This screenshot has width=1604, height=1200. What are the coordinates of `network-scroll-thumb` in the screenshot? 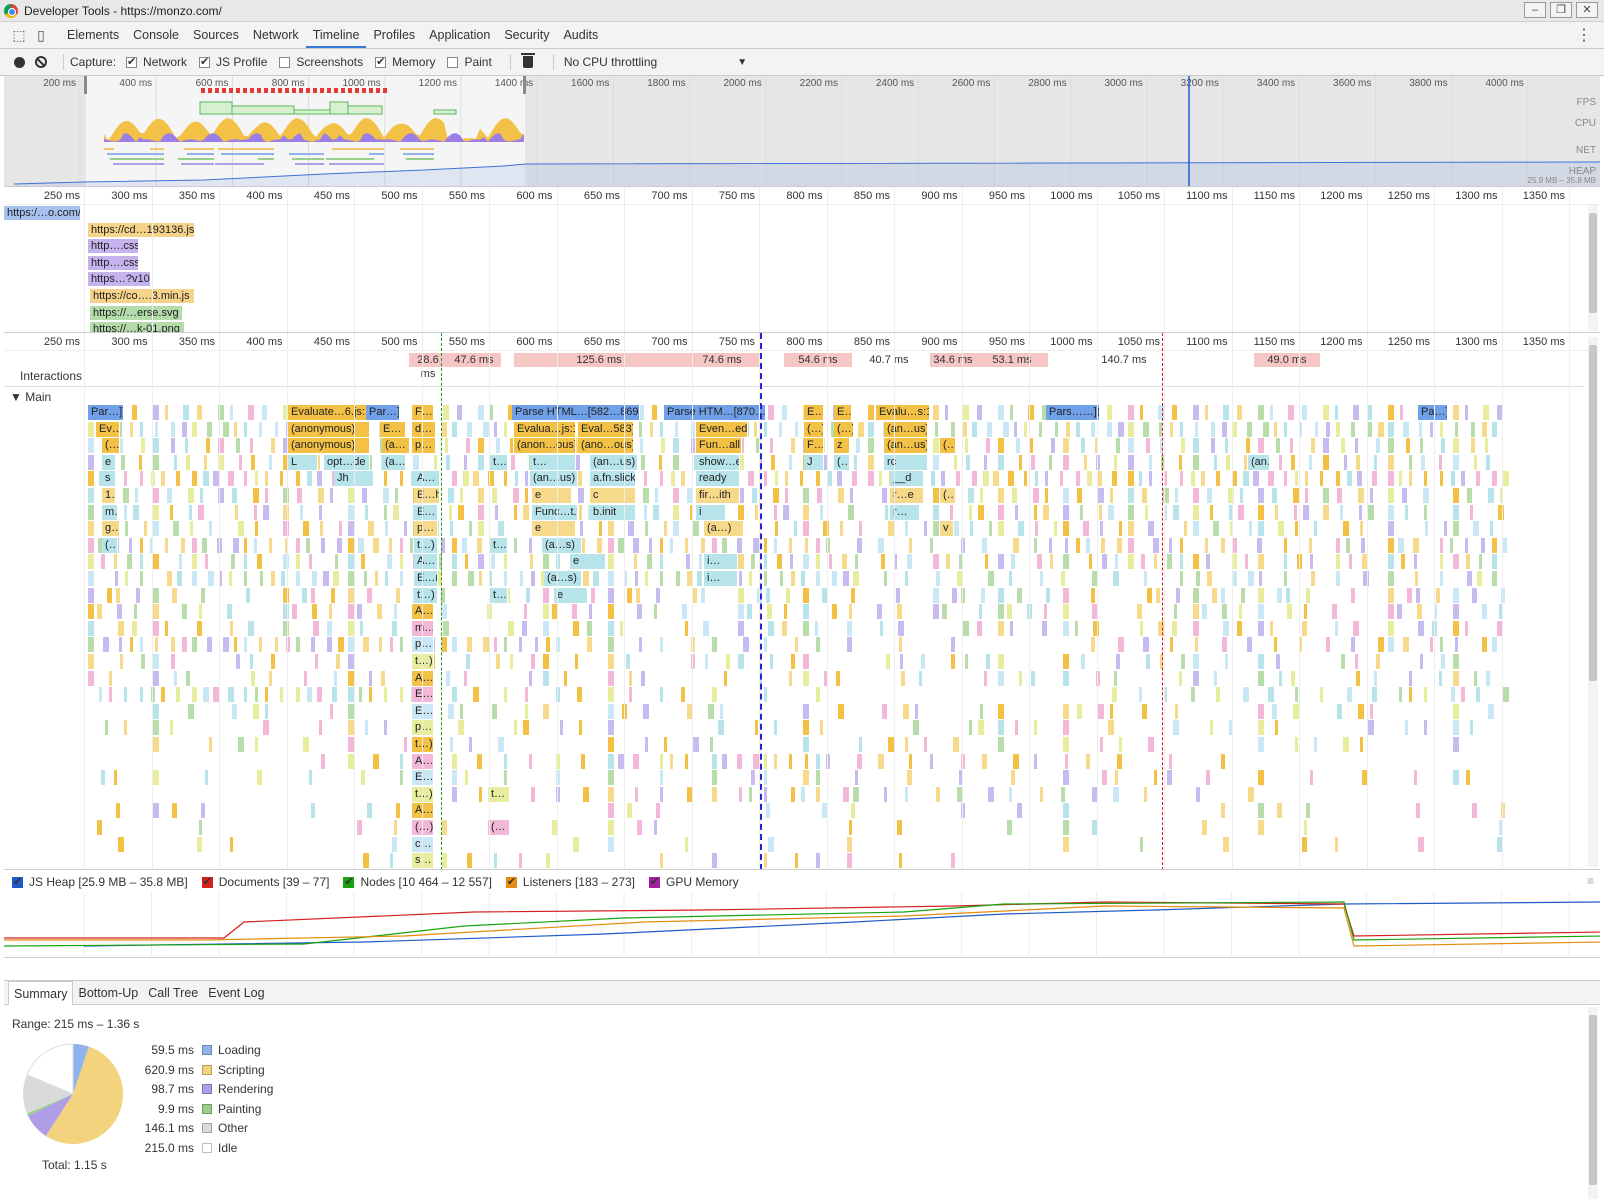 It's located at (1593, 263).